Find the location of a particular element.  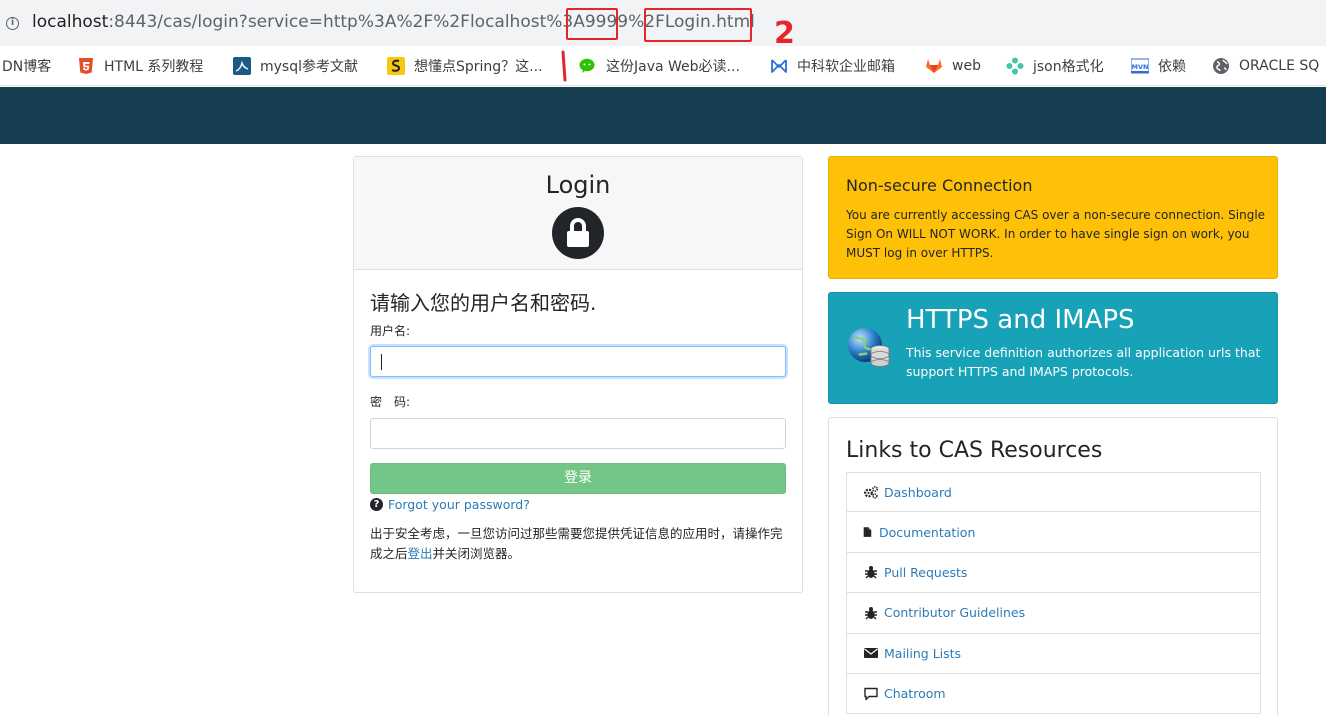

bookmark-9: ORACLE SQ is located at coordinates (1265, 66).